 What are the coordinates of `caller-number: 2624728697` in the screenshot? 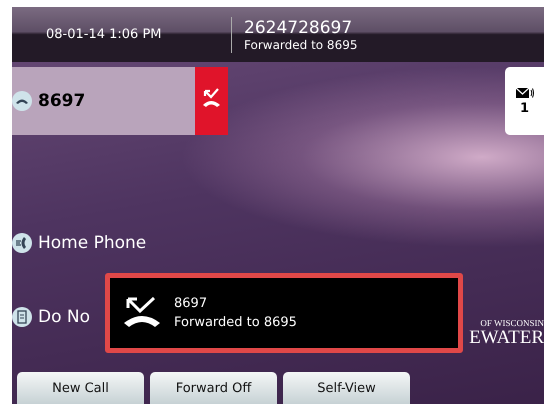 It's located at (299, 28).